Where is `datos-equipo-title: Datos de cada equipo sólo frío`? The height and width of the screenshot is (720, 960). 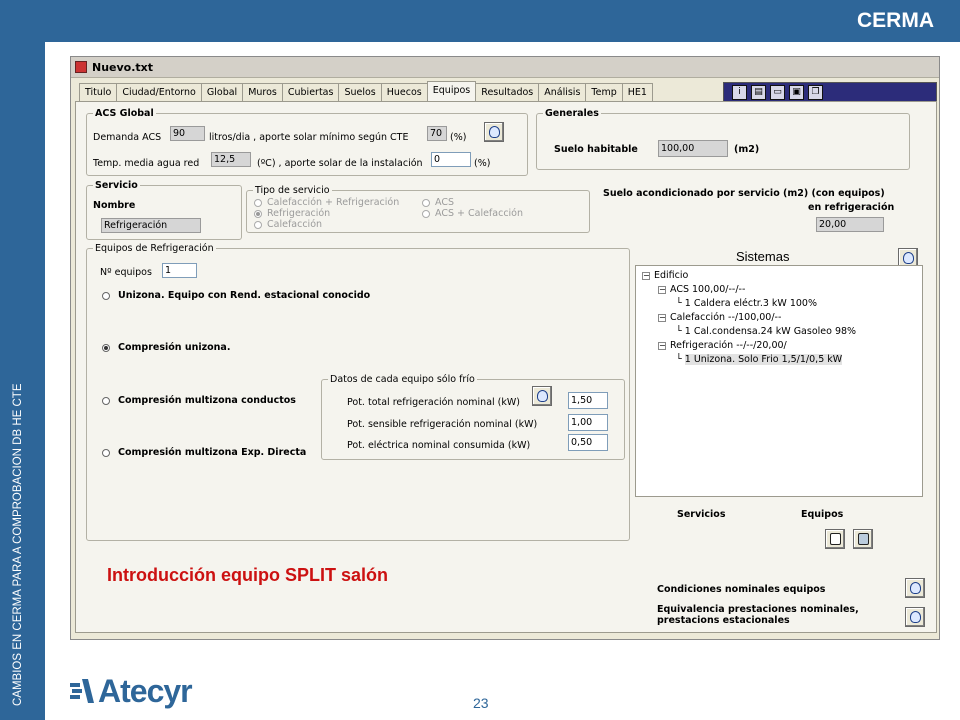 datos-equipo-title: Datos de cada equipo sólo frío is located at coordinates (402, 379).